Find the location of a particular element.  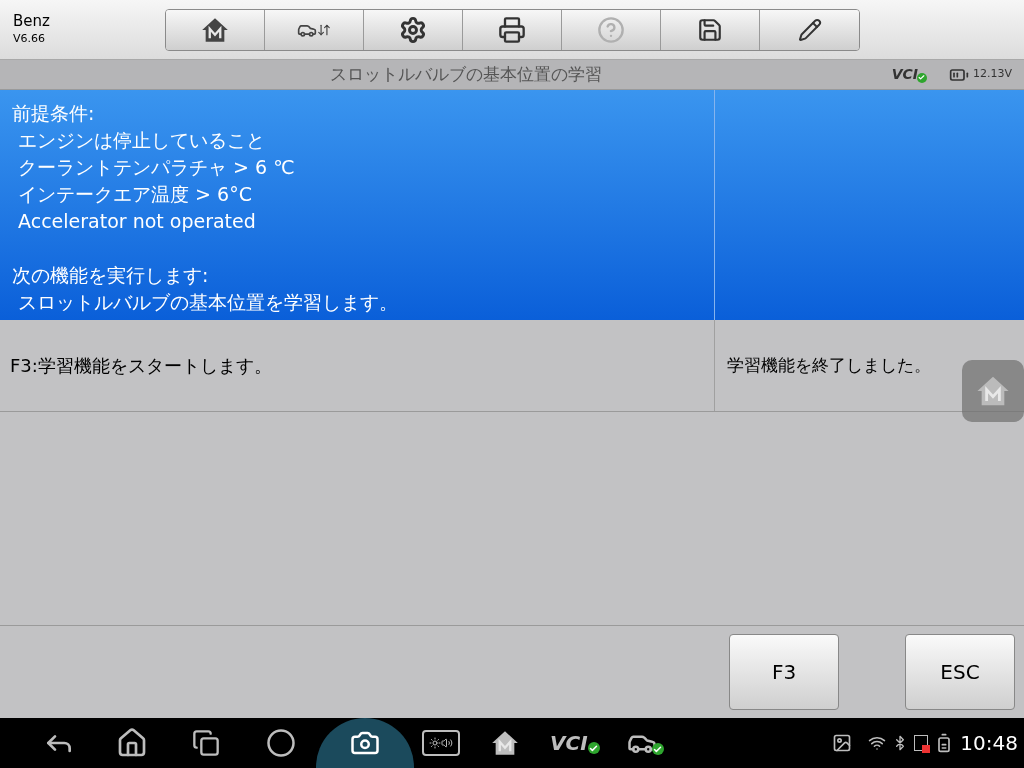

function-button: ESC is located at coordinates (960, 672).